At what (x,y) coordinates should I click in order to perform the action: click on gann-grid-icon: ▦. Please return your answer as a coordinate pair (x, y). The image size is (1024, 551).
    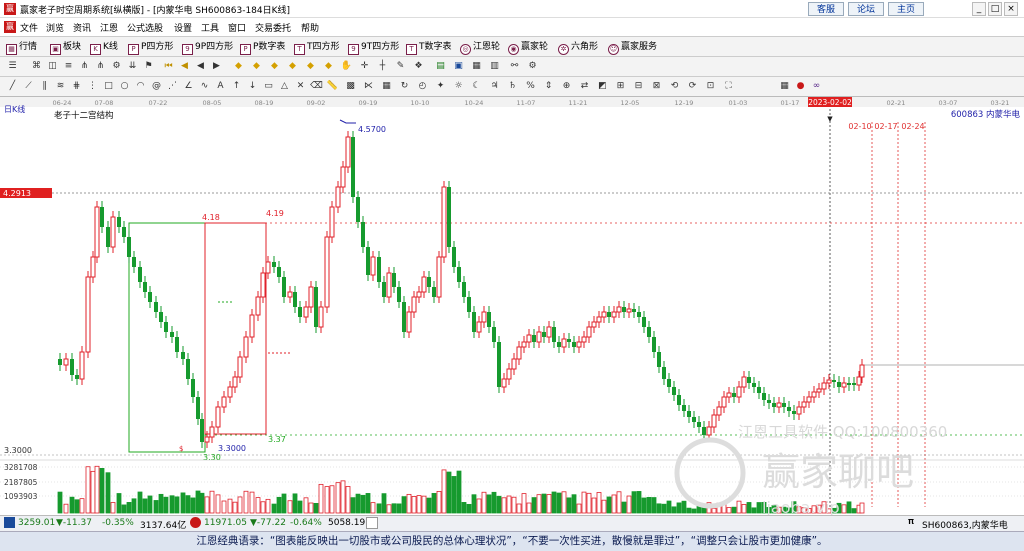
    Looking at the image, I should click on (386, 86).